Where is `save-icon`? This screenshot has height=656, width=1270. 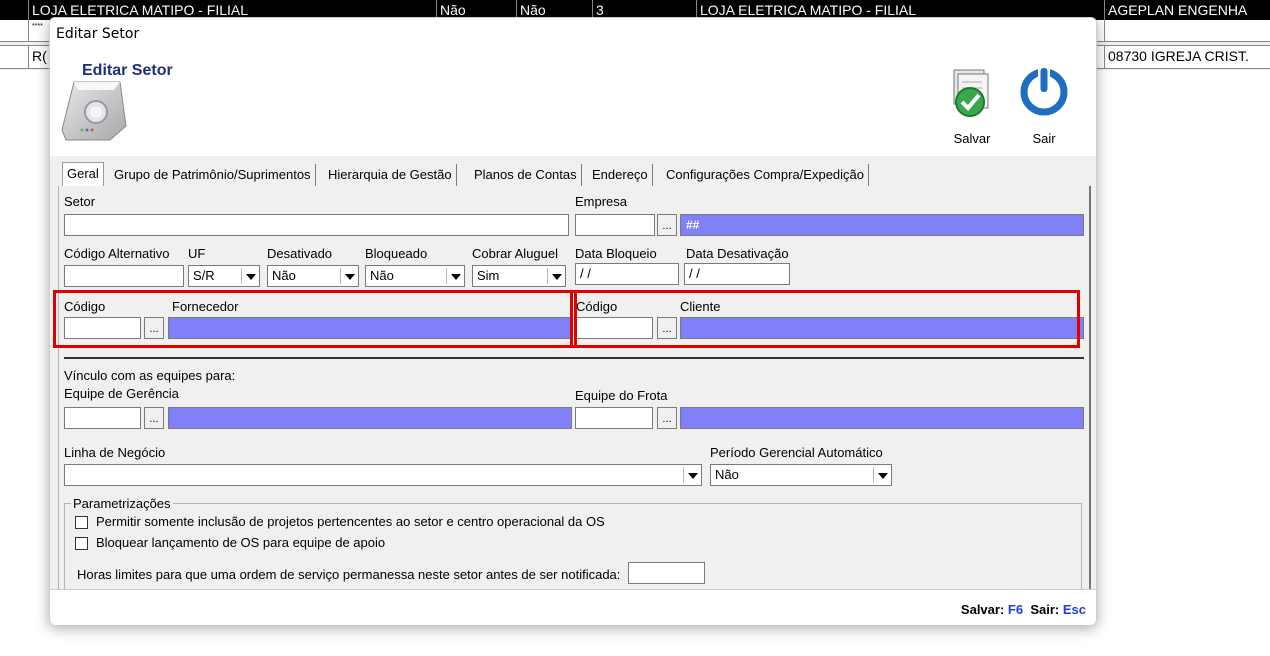 save-icon is located at coordinates (971, 93).